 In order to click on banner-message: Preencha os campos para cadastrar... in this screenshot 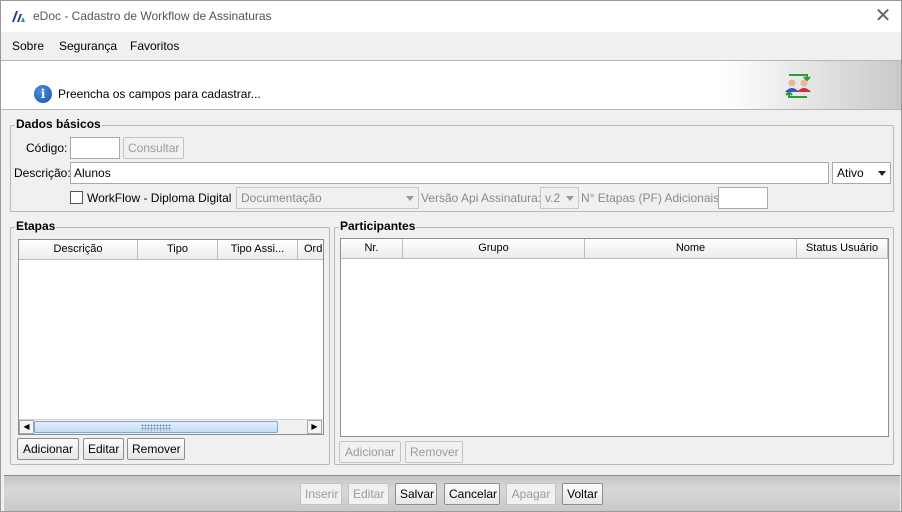, I will do `click(159, 94)`.